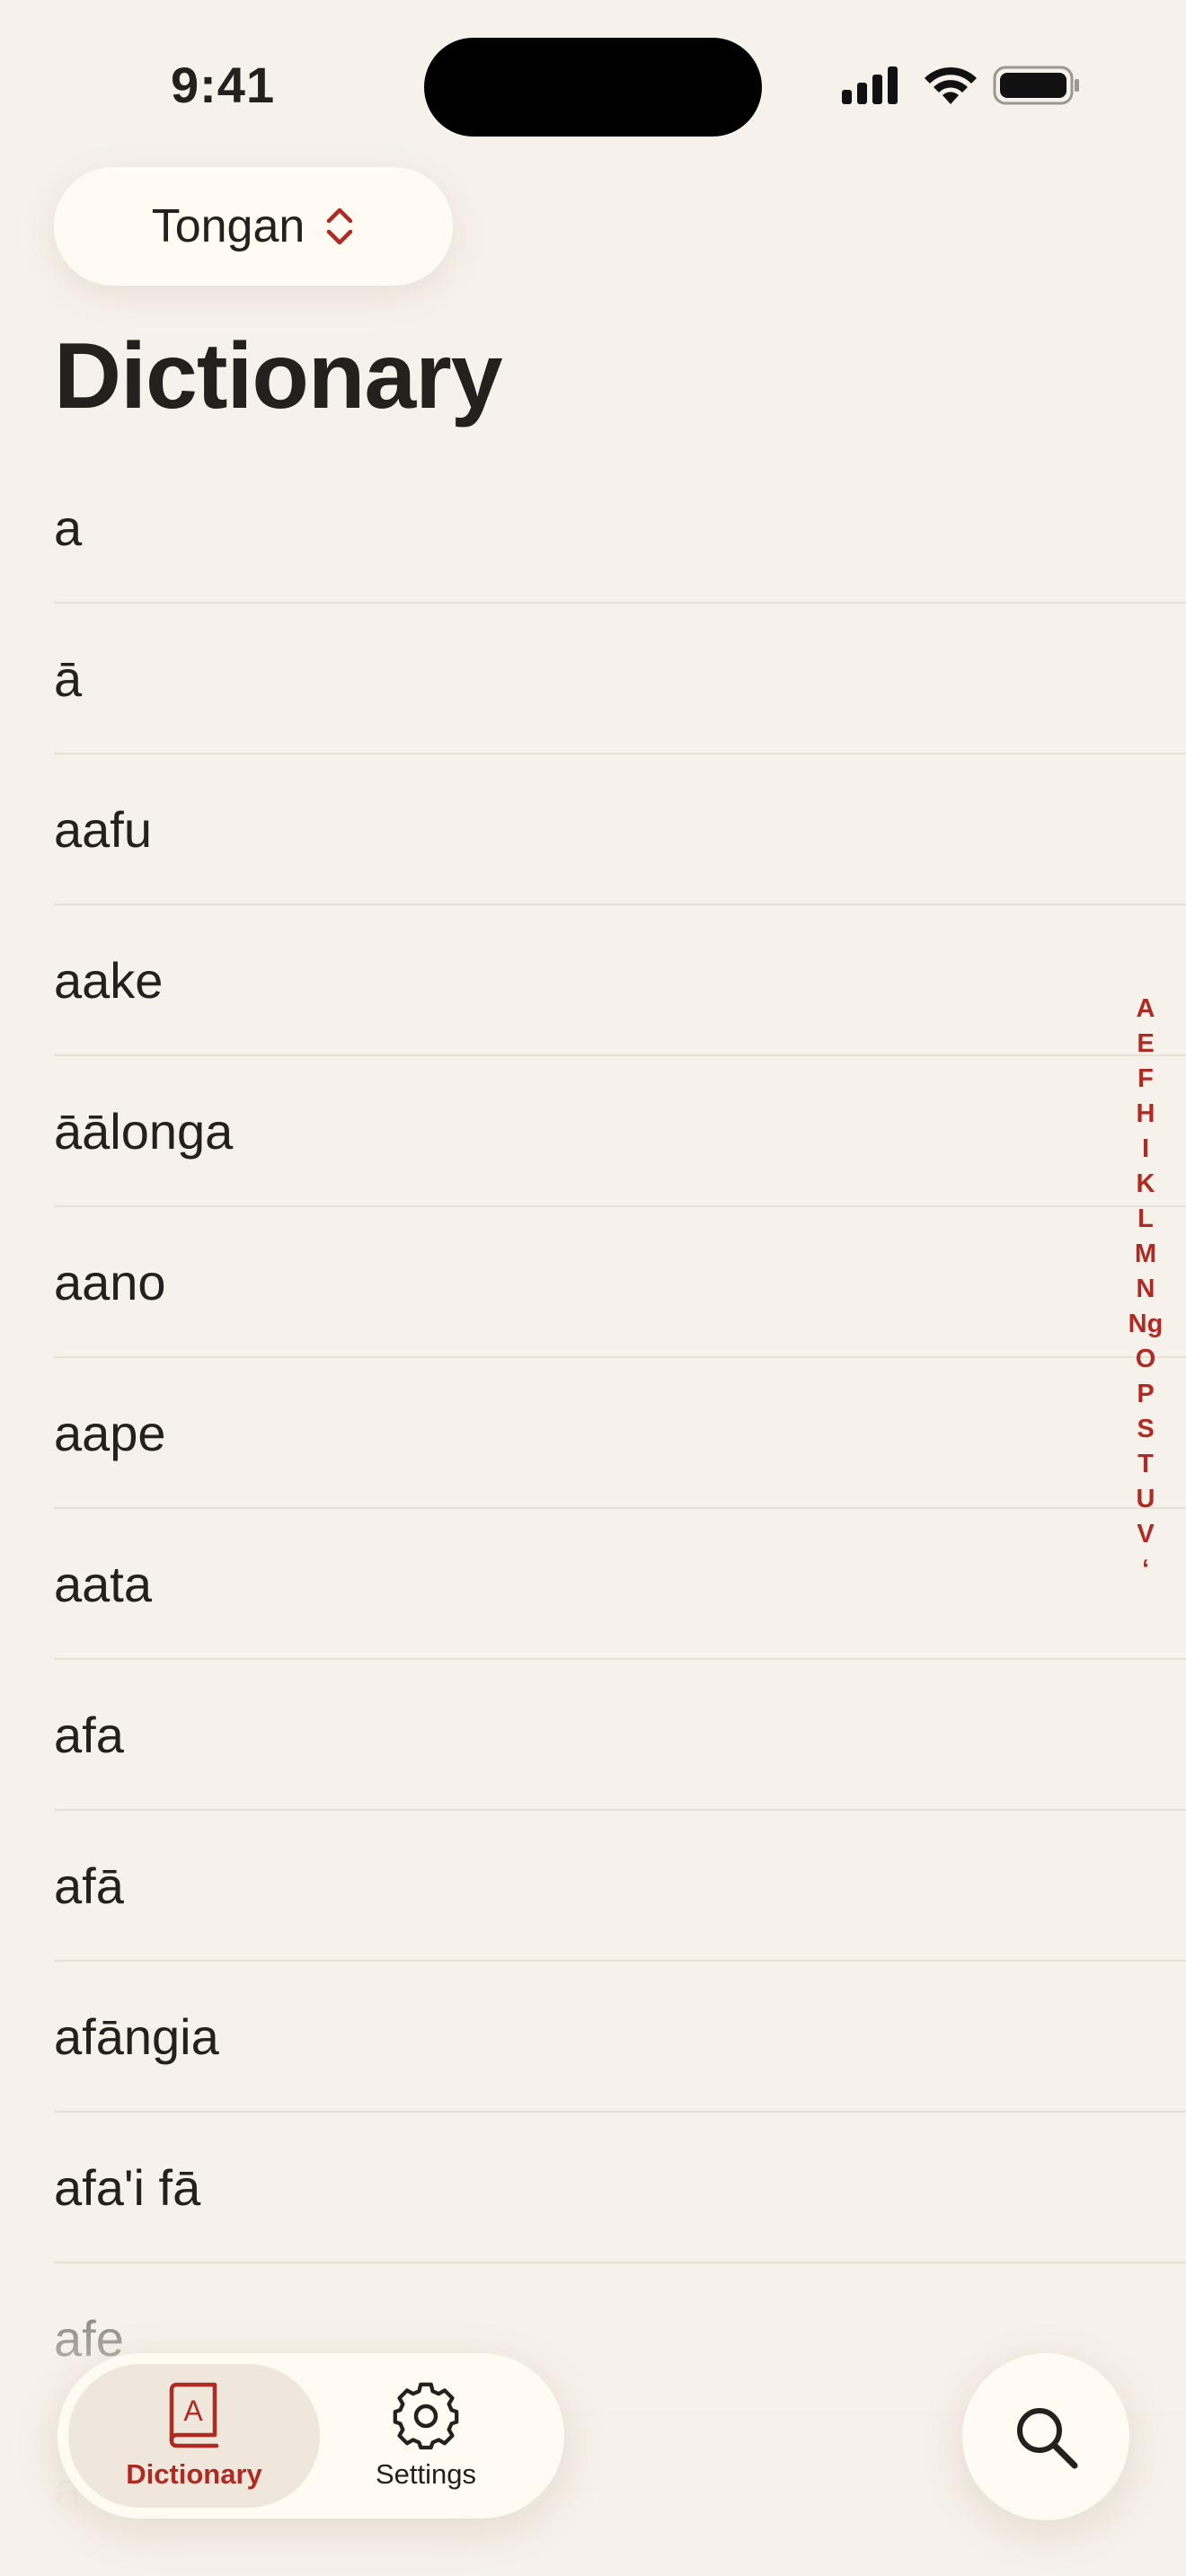 Image resolution: width=1186 pixels, height=2576 pixels. What do you see at coordinates (1145, 1219) in the screenshot?
I see `index-letter-l: L` at bounding box center [1145, 1219].